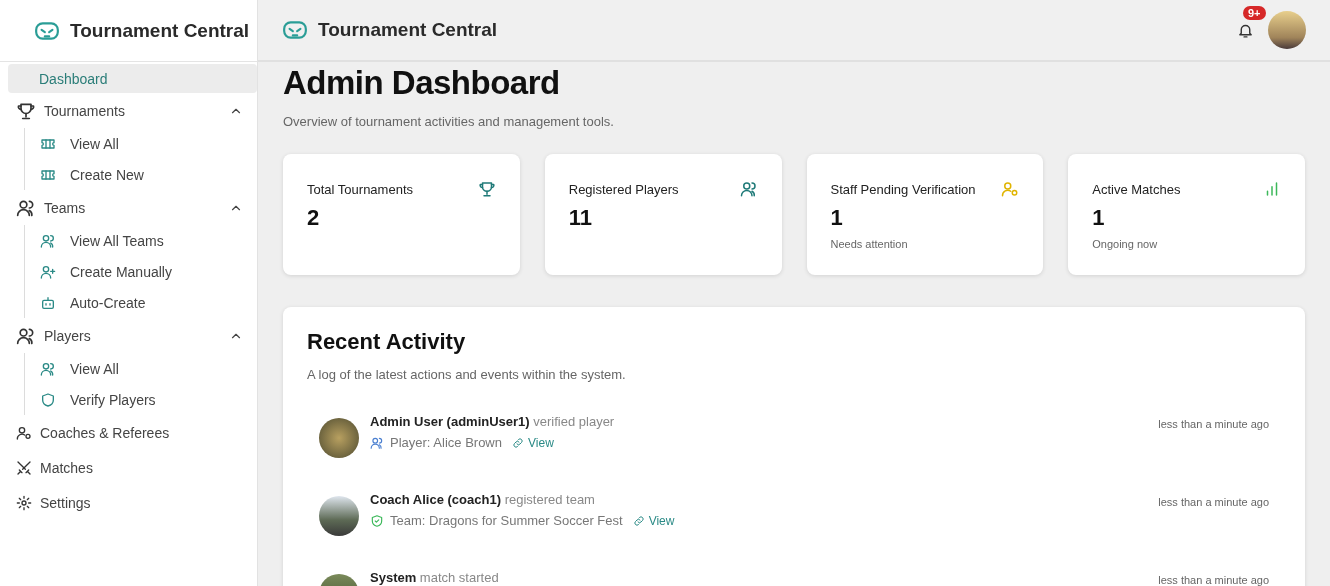 The height and width of the screenshot is (586, 1330). Describe the element at coordinates (24, 502) in the screenshot. I see `settings-icon` at that location.